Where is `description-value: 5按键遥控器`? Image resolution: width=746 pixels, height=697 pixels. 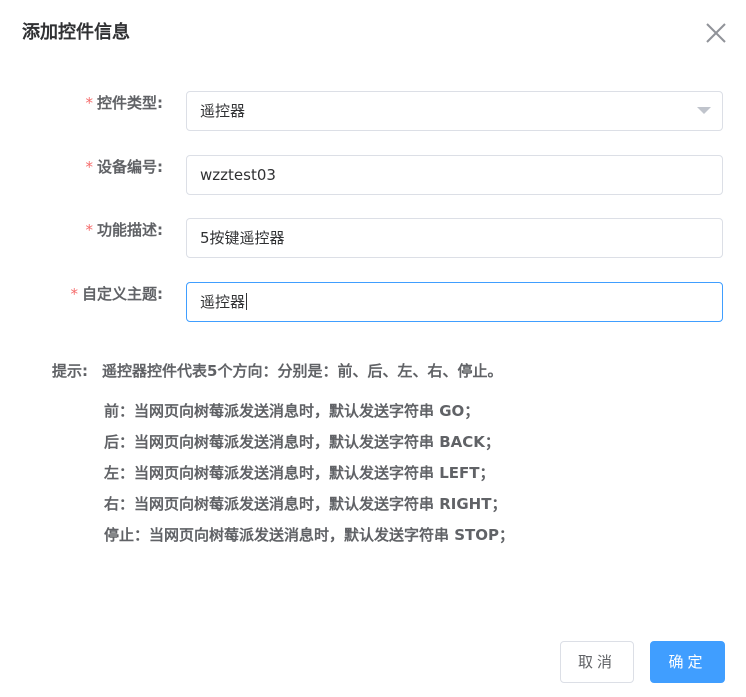
description-value: 5按键遥控器 is located at coordinates (242, 238).